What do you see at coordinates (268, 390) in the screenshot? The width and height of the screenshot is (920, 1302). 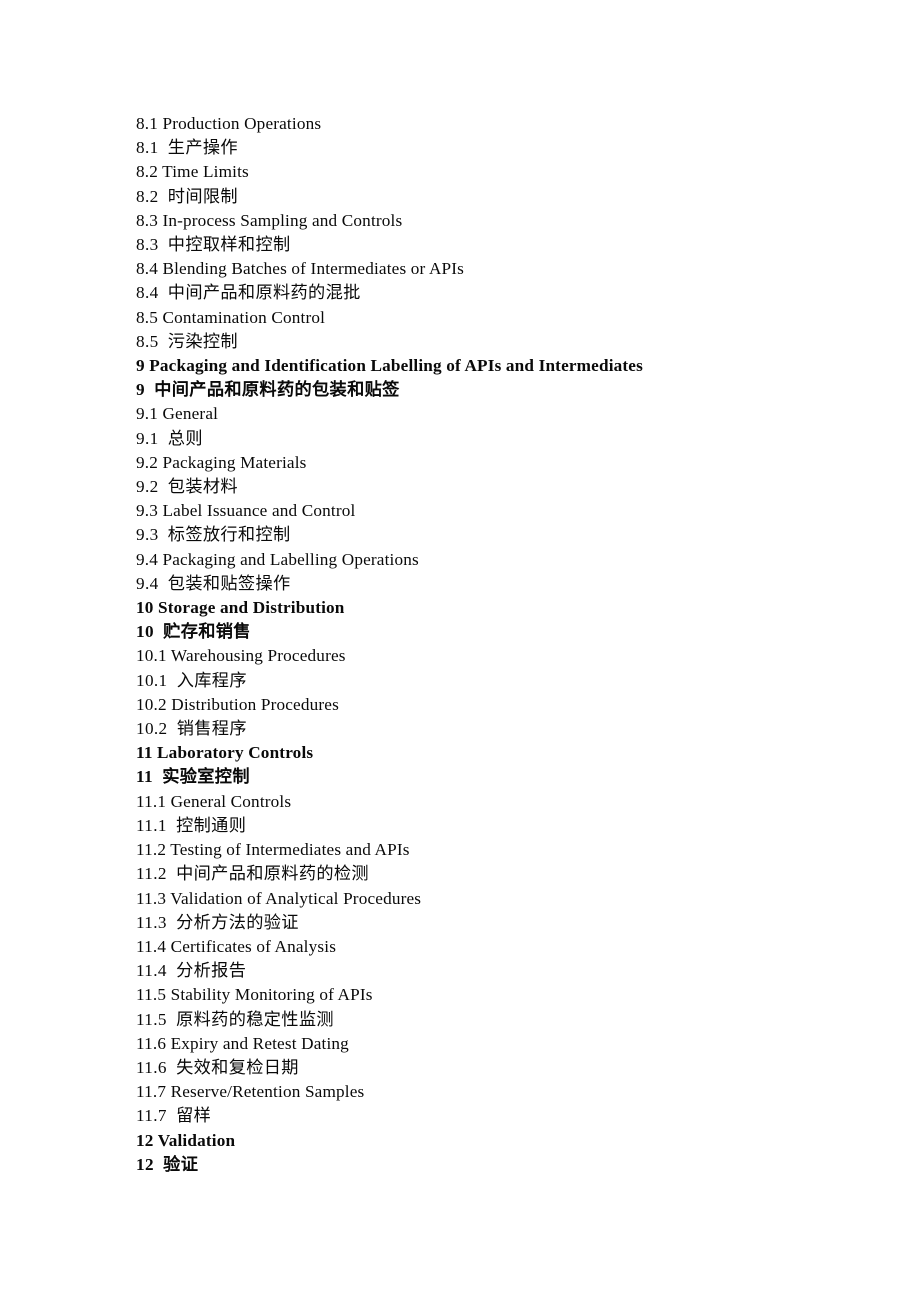 I see `toc-heading: 9 中间产品和原料药的包装和贴签` at bounding box center [268, 390].